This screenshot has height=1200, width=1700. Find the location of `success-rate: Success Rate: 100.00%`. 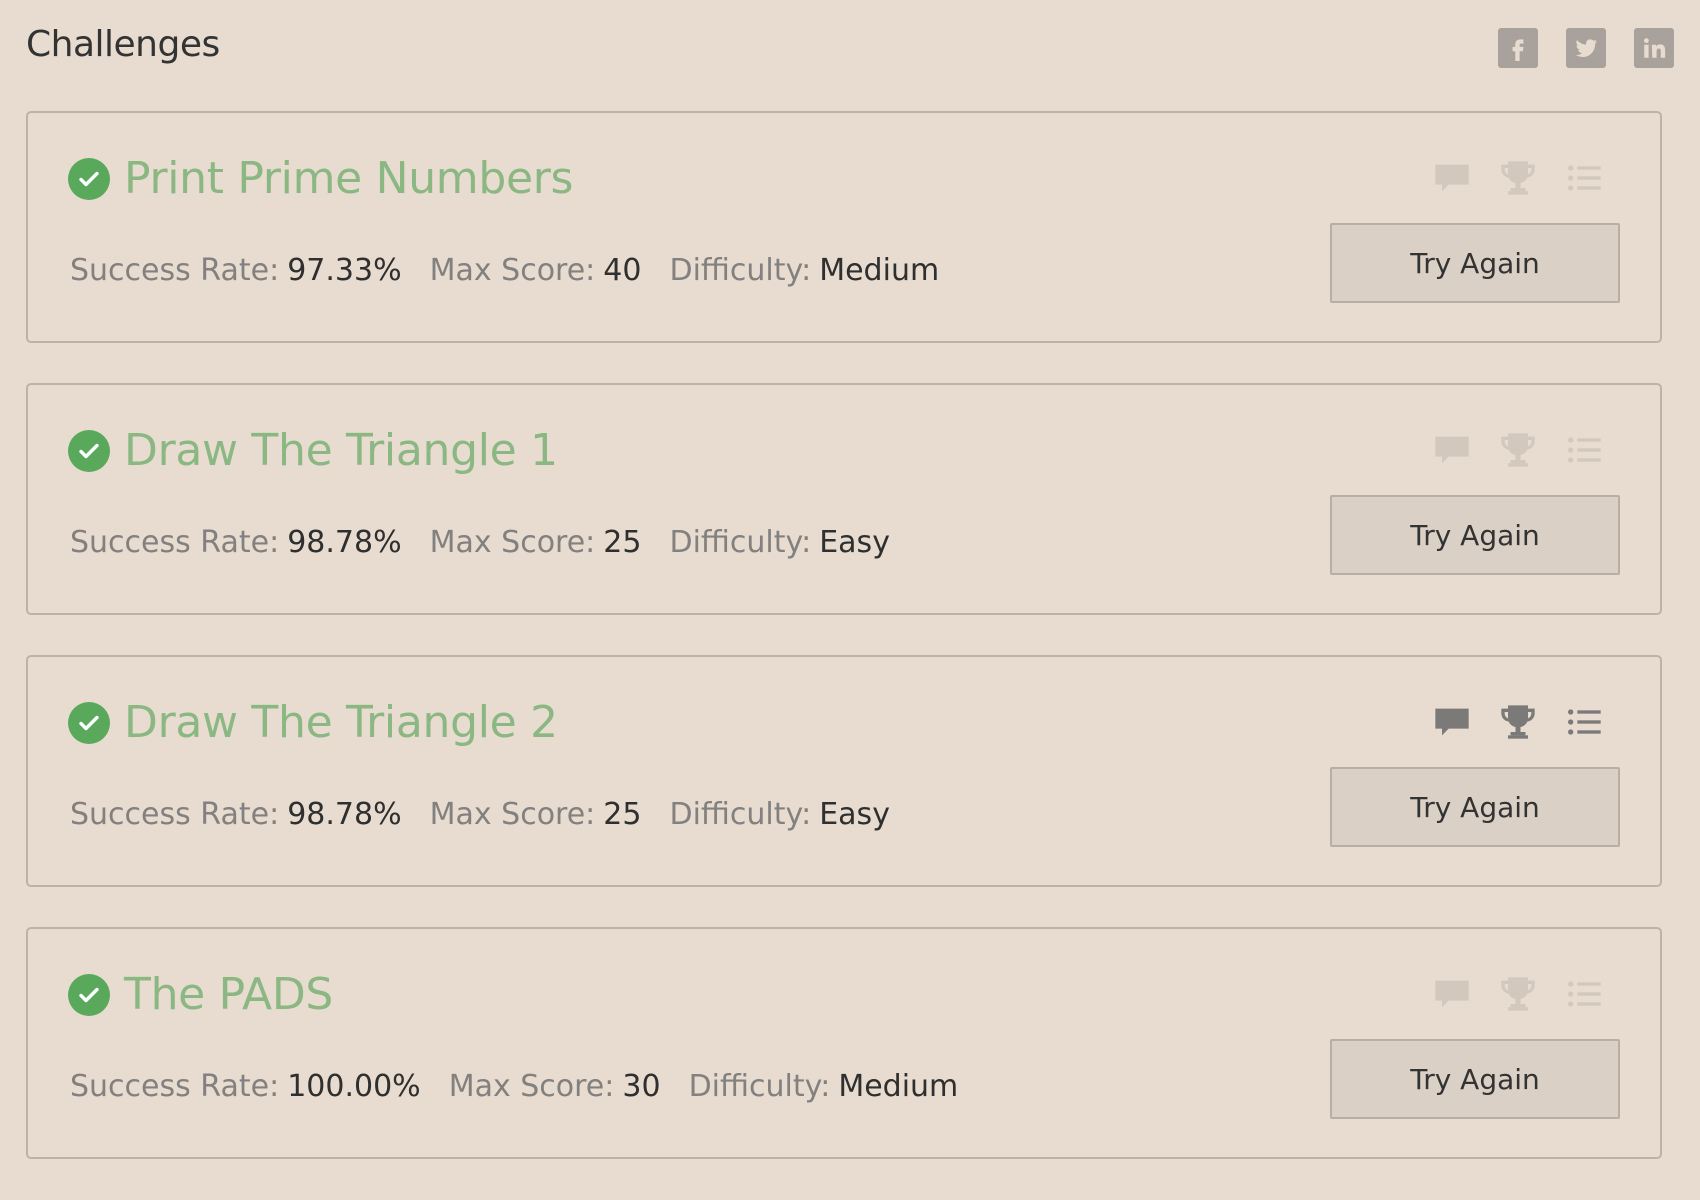

success-rate: Success Rate: 100.00% is located at coordinates (245, 1086).